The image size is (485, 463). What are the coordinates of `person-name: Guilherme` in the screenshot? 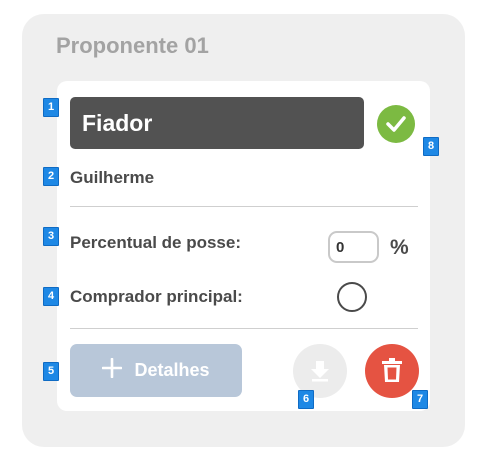 It's located at (112, 177).